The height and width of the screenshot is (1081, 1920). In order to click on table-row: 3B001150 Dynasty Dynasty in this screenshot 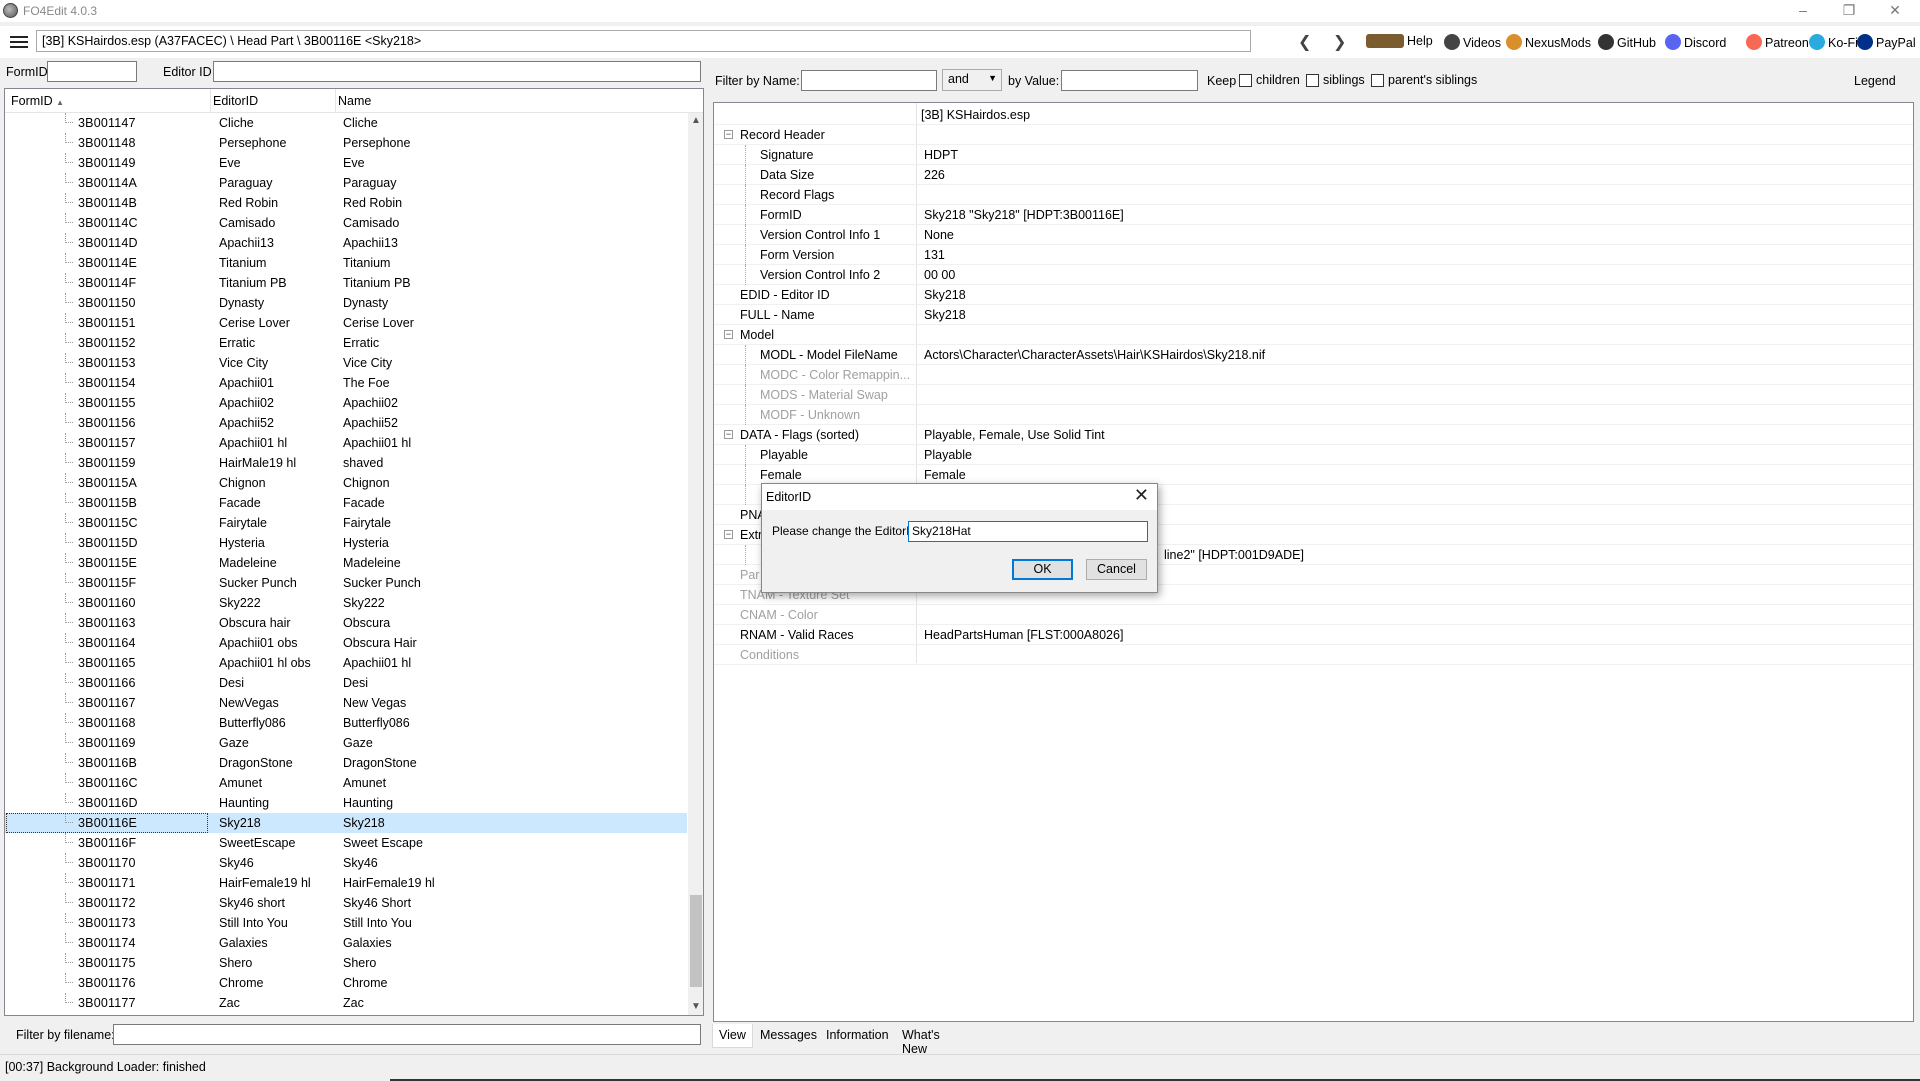, I will do `click(346, 303)`.